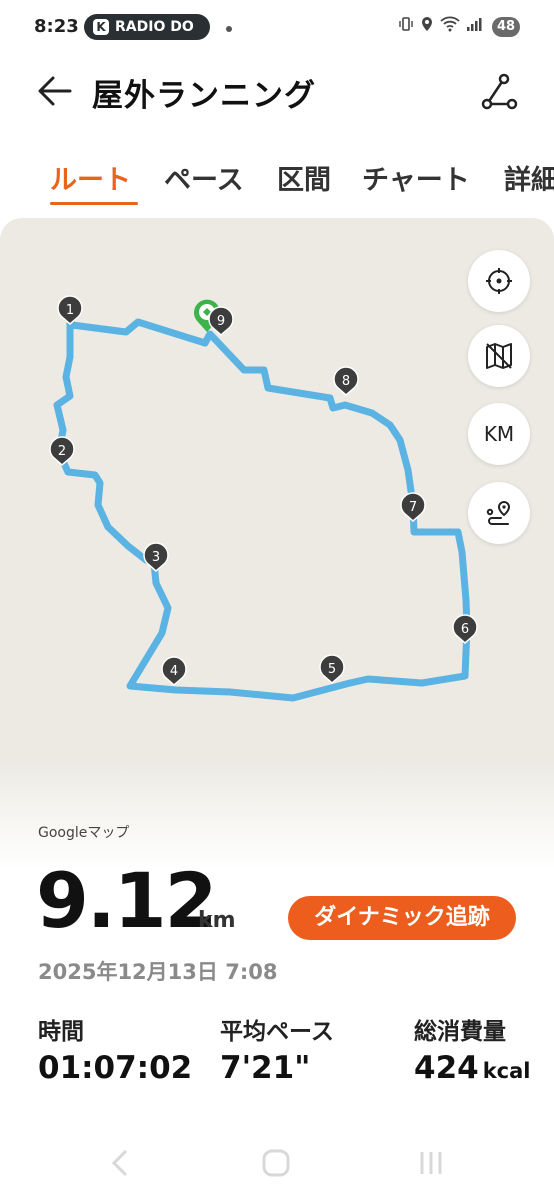 This screenshot has width=554, height=1200. I want to click on route-marker-label: 5, so click(332, 669).